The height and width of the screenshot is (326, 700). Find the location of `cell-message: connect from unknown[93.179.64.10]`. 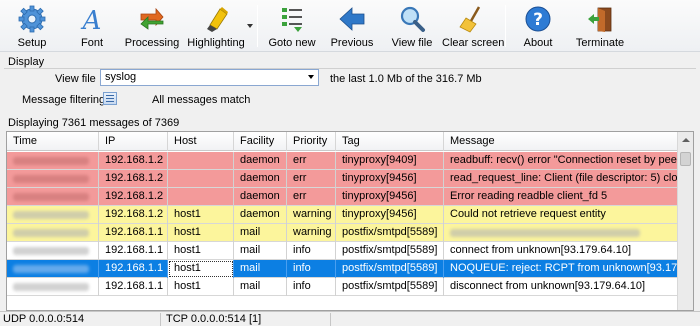

cell-message: connect from unknown[93.179.64.10] is located at coordinates (541, 250).